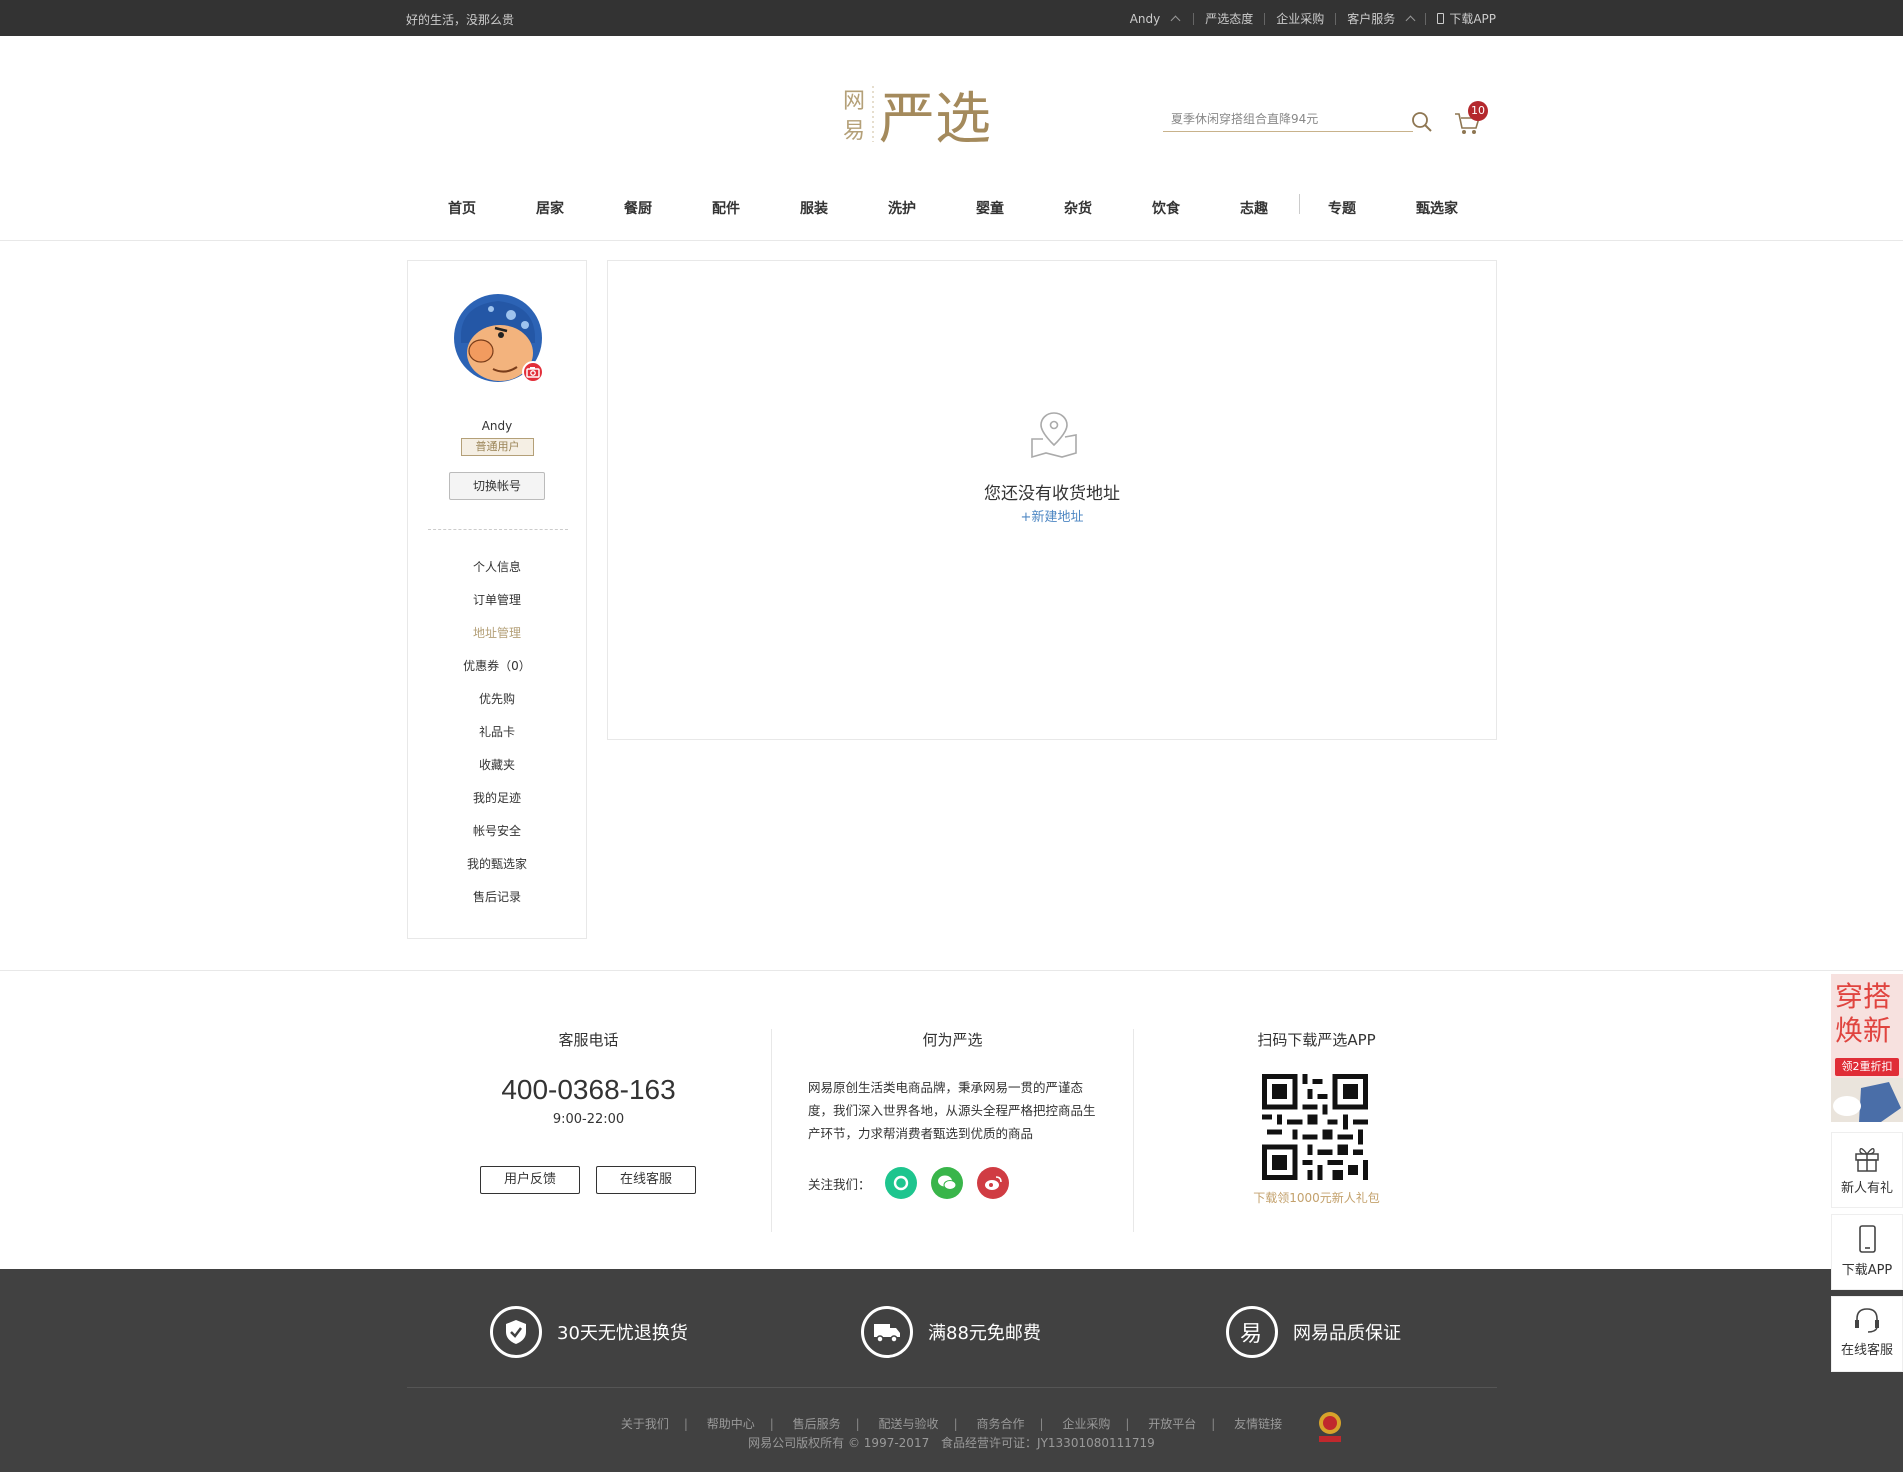  Describe the element at coordinates (1437, 208) in the screenshot. I see `nav-selectors: 甄选家` at that location.